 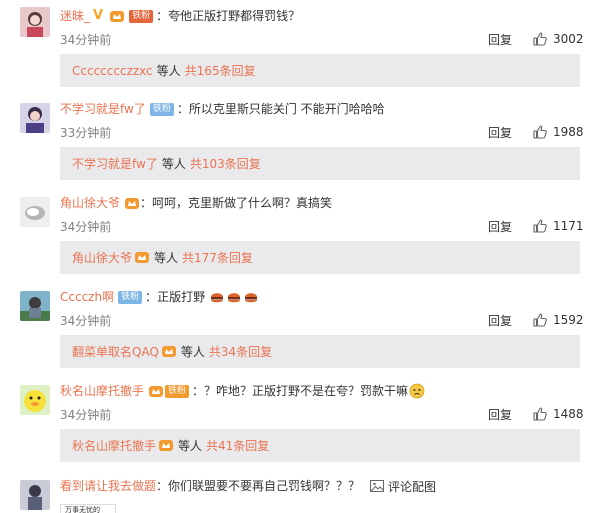 I want to click on sub-replies: 角山徐大爷 等人 共177条回复, so click(x=320, y=257).